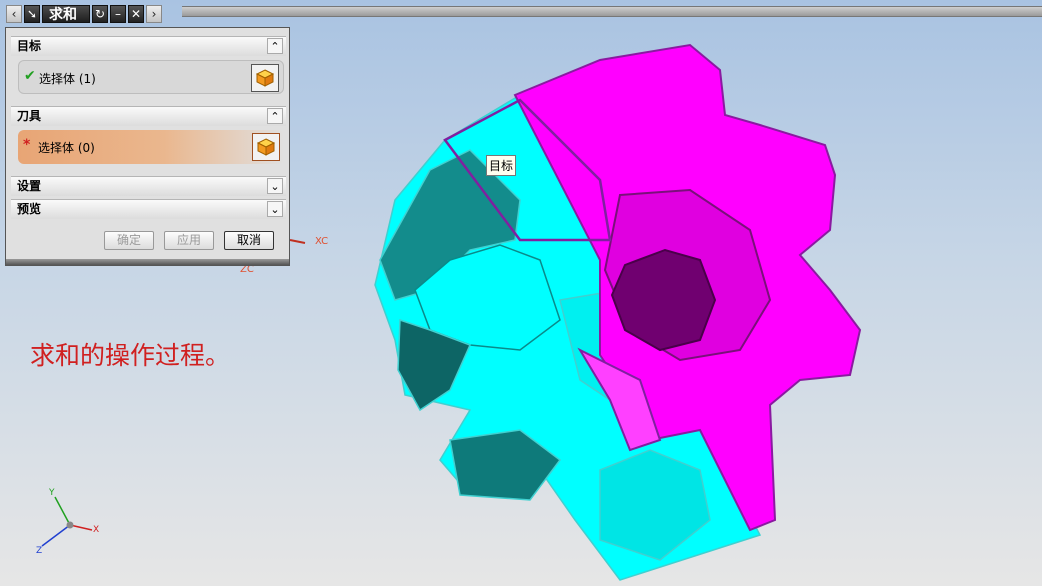  Describe the element at coordinates (151, 147) in the screenshot. I see `tool-select-row: * 选择体 (0)` at that location.